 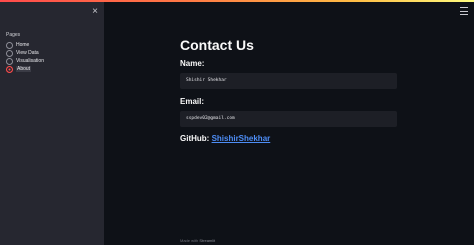 What do you see at coordinates (195, 138) in the screenshot?
I see `github-label: GitHub:` at bounding box center [195, 138].